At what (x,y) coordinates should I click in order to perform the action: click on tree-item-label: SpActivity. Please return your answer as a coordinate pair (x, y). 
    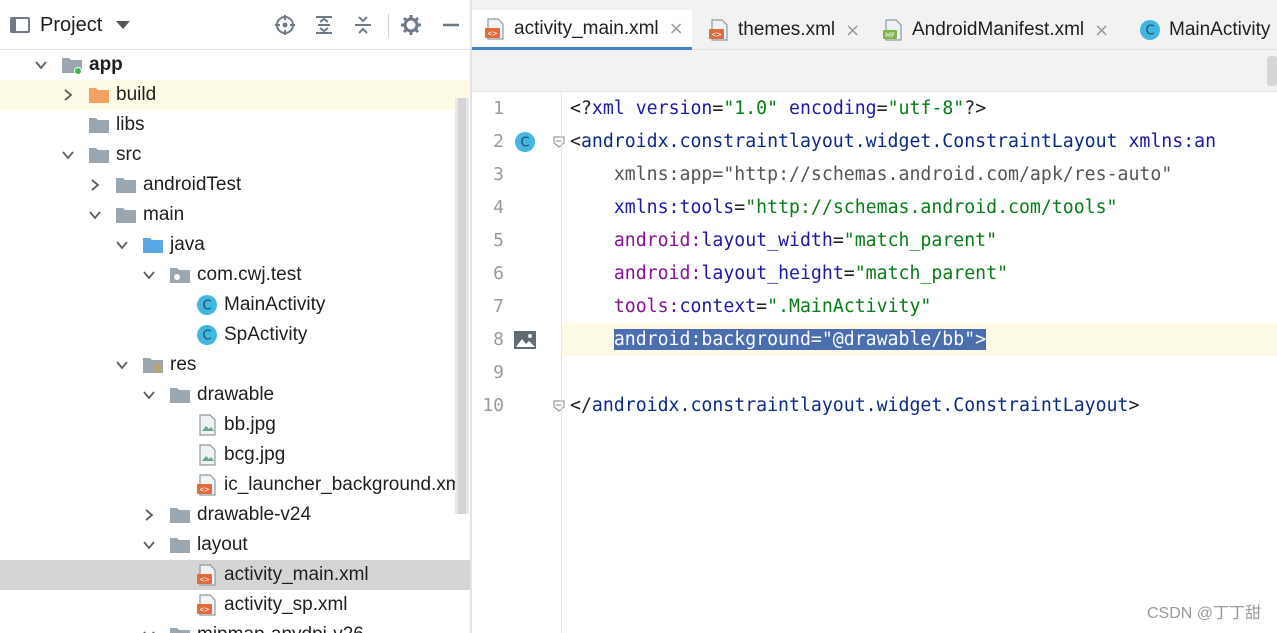
    Looking at the image, I should click on (266, 334).